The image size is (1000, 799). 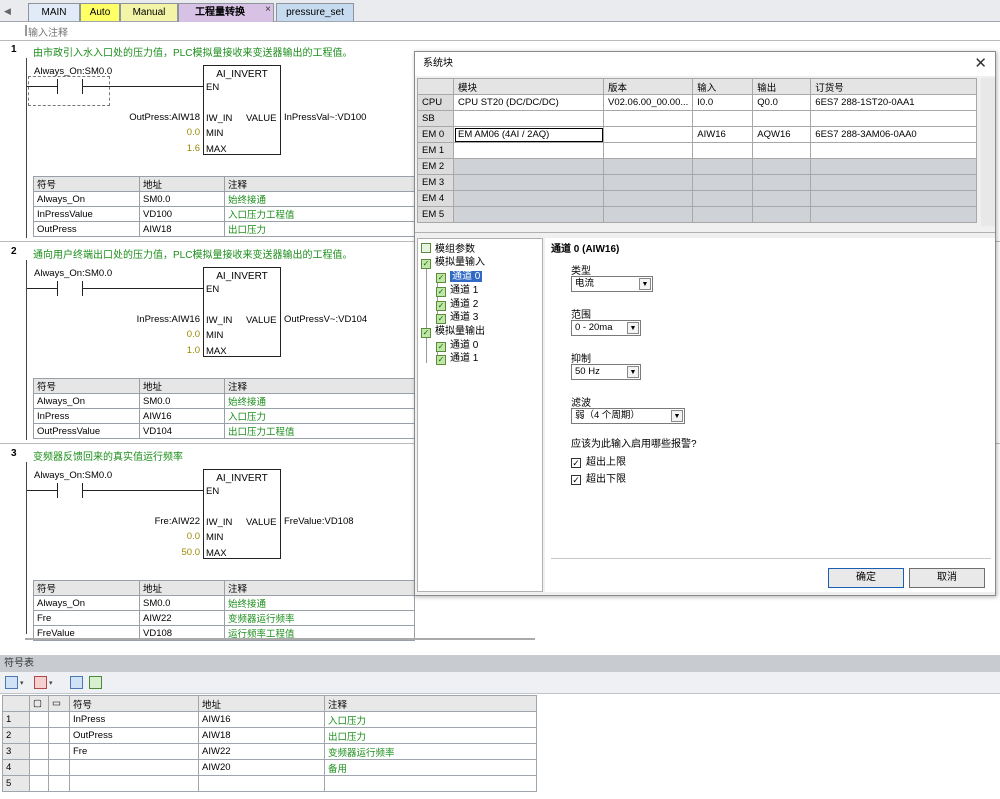 I want to click on tree-item-analog-output: ✓ 模拟量输出, so click(x=453, y=331).